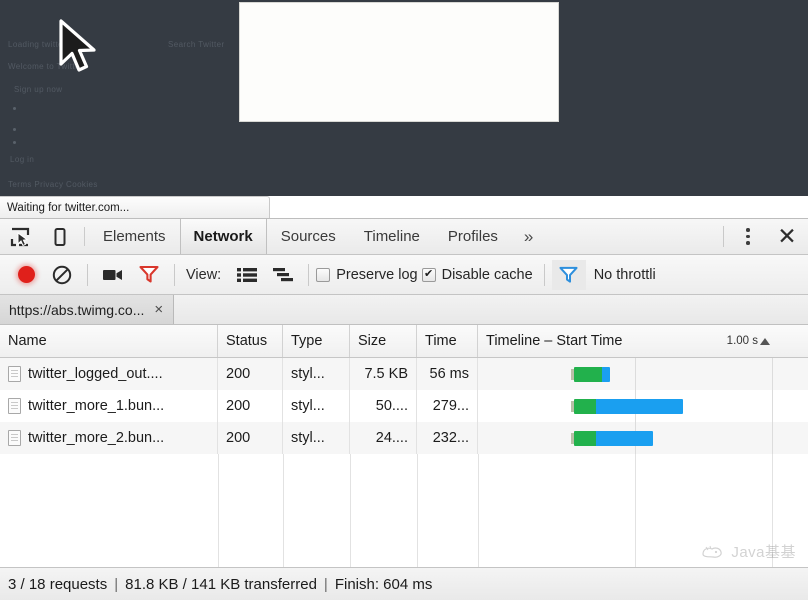 The height and width of the screenshot is (600, 808). I want to click on close-icon: ✕, so click(787, 236).